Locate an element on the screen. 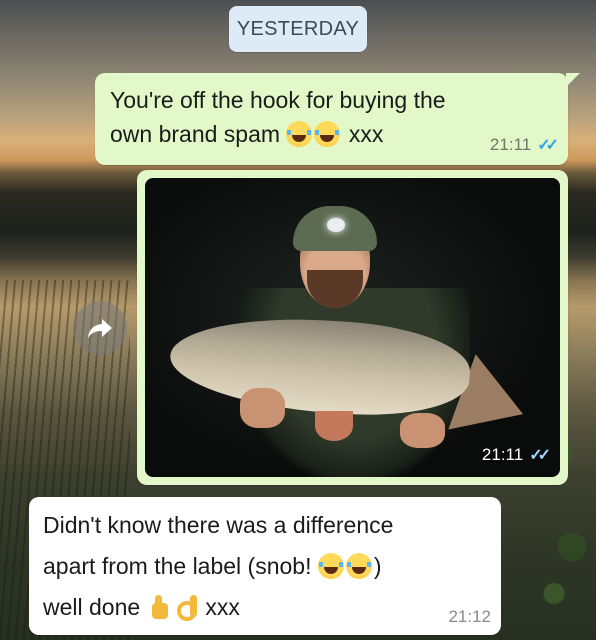 Image resolution: width=596 pixels, height=640 pixels. message-line-2-close: ) is located at coordinates (377, 566).